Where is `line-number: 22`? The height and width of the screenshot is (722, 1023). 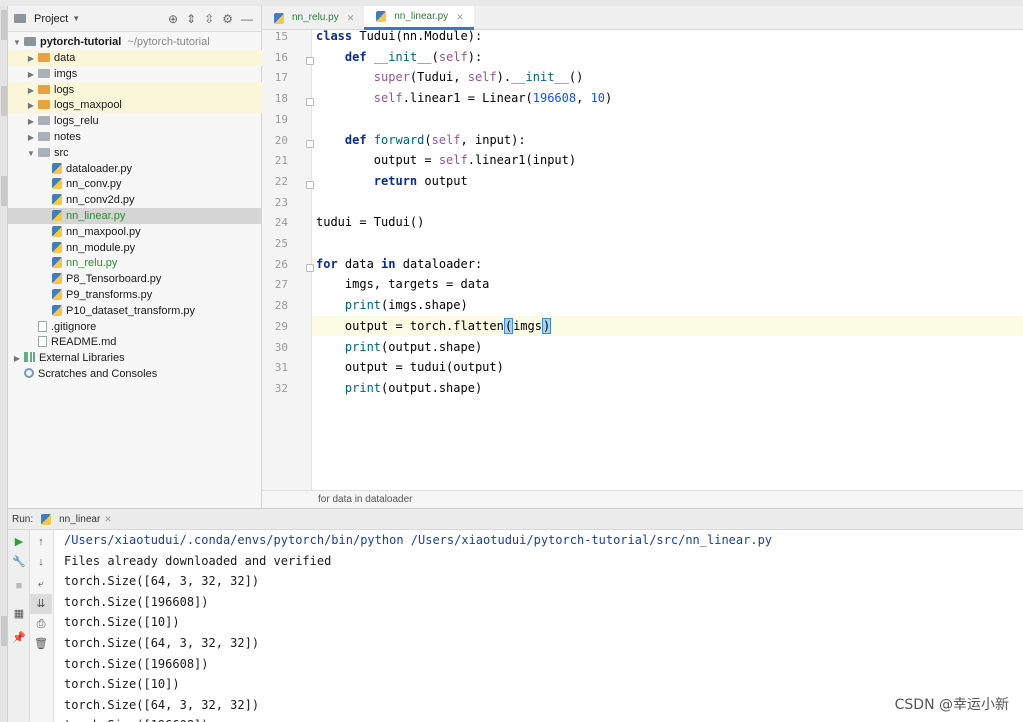
line-number: 22 is located at coordinates (281, 181).